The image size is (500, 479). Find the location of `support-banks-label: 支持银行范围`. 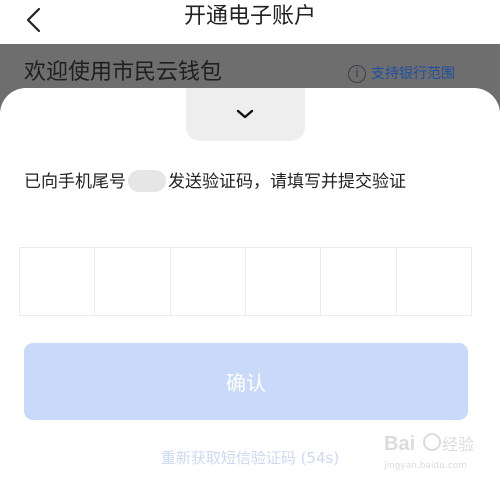

support-banks-label: 支持银行范围 is located at coordinates (413, 74).